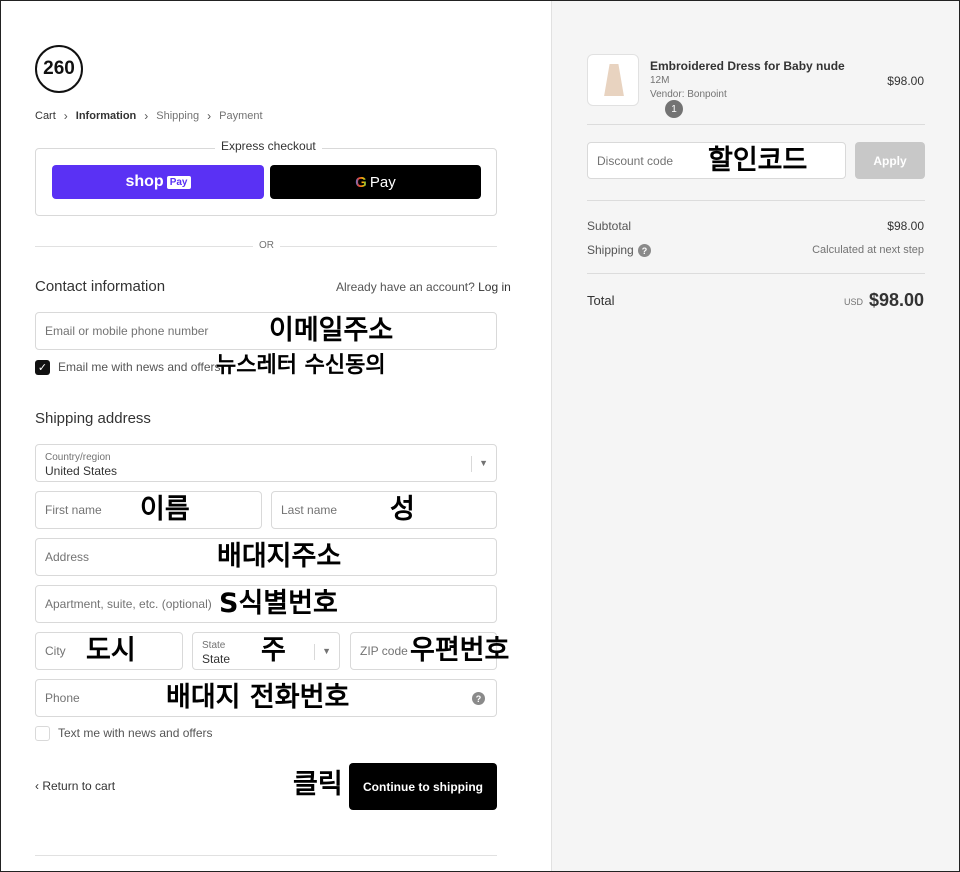  I want to click on subtotal-label: Subtotal, so click(609, 226).